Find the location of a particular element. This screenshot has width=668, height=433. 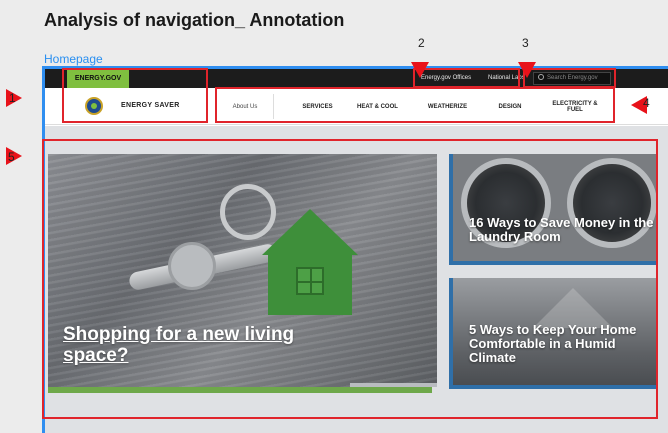

annotation-label-3: 3 is located at coordinates (525, 43).